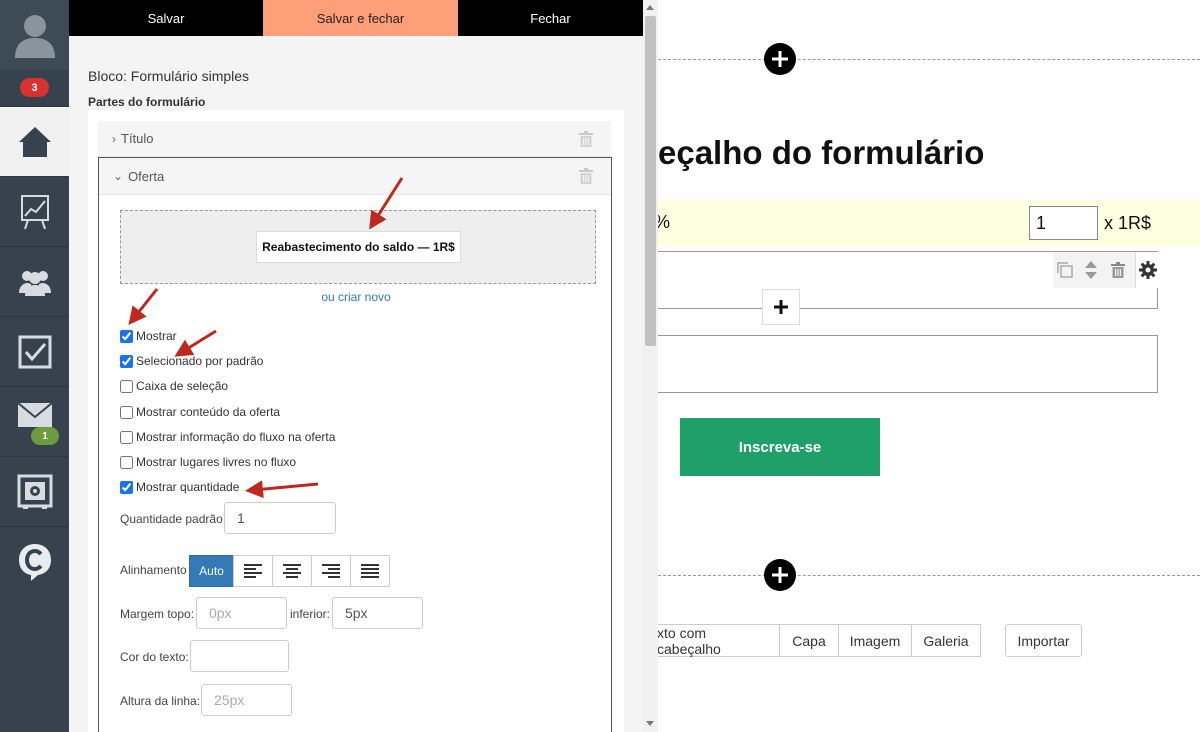 The image size is (1200, 732). I want to click on alignment-label: Alinhamento, so click(153, 570).